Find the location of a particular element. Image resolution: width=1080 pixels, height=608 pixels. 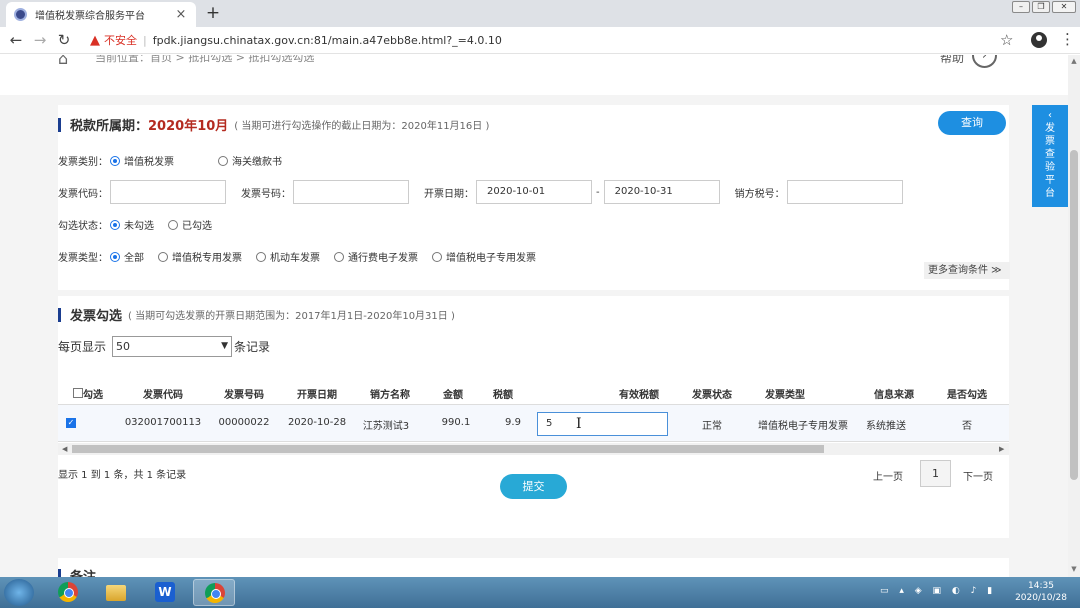

option-checked: 已勾选 is located at coordinates (197, 224).